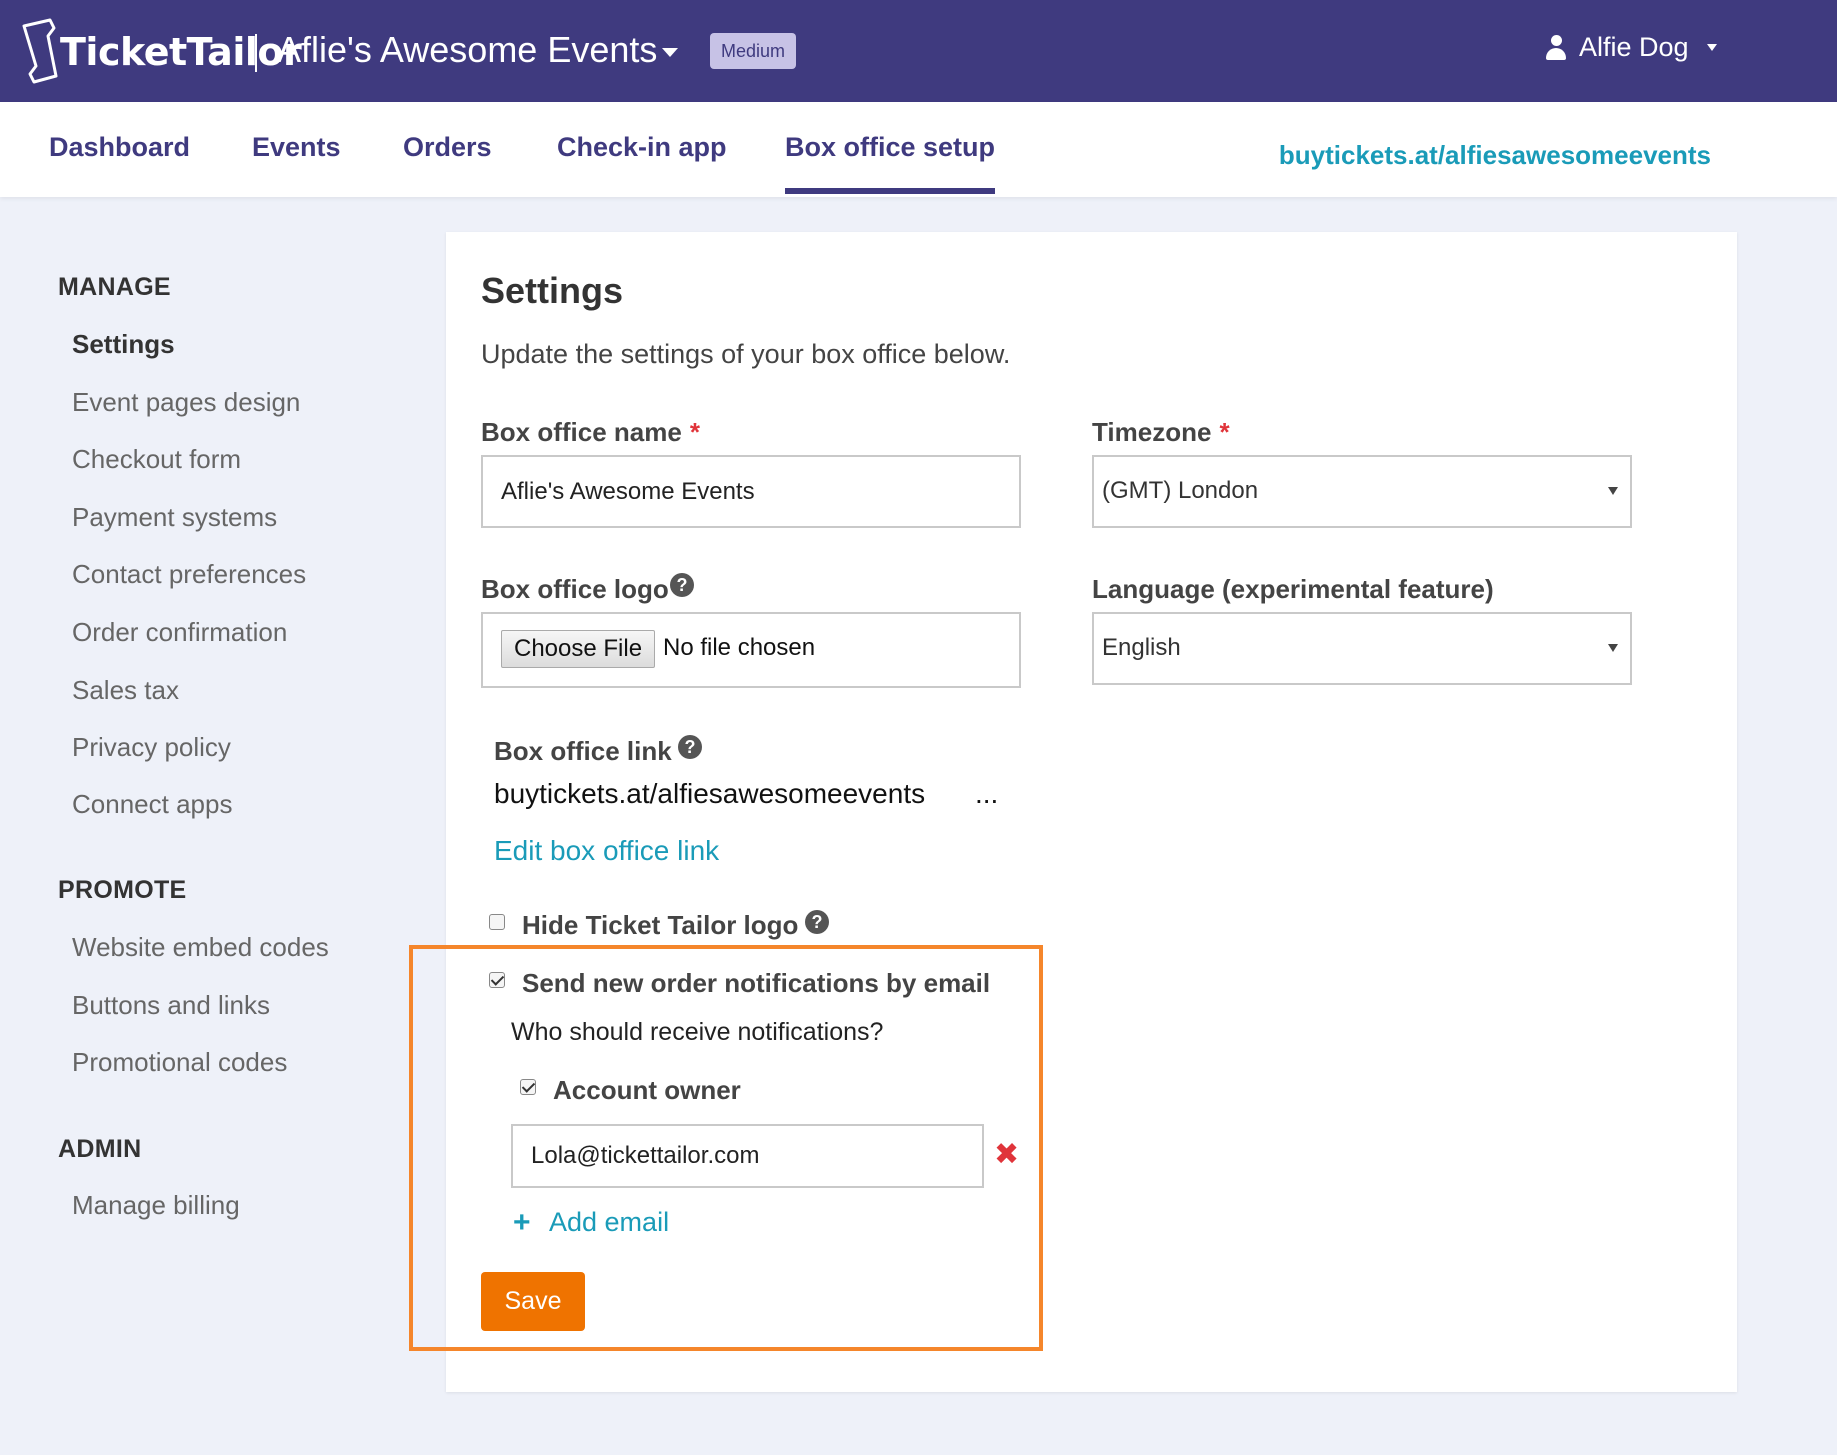 The image size is (1837, 1455). What do you see at coordinates (125, 690) in the screenshot?
I see `sidebar-item-sales-tax: Sales tax` at bounding box center [125, 690].